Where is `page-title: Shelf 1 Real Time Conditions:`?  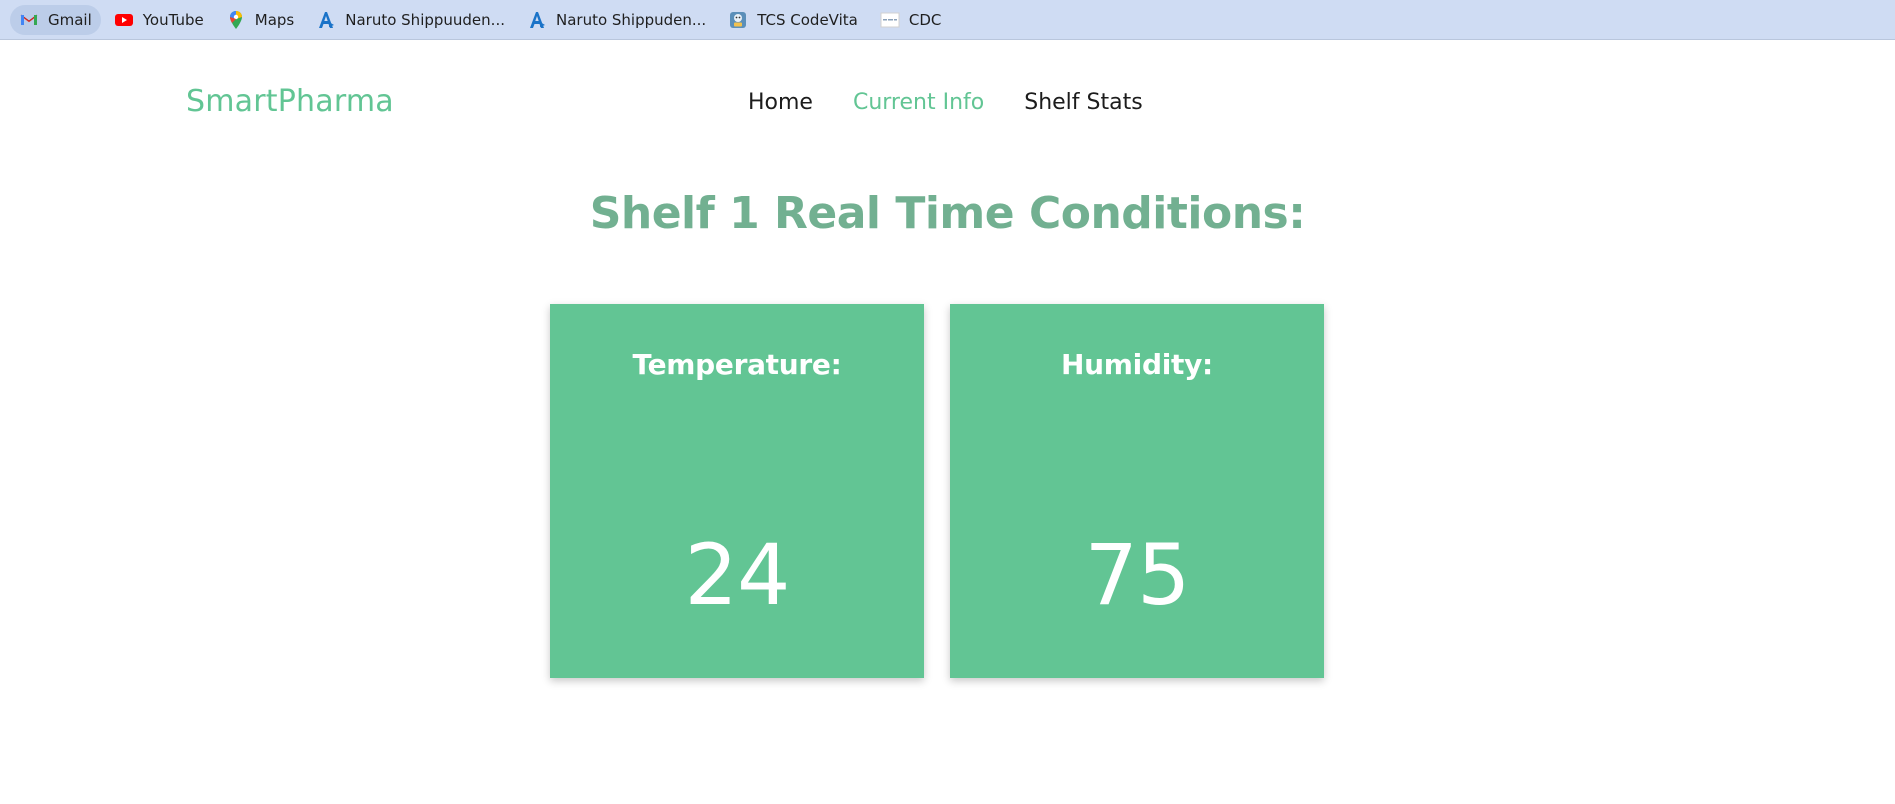
page-title: Shelf 1 Real Time Conditions: is located at coordinates (947, 213).